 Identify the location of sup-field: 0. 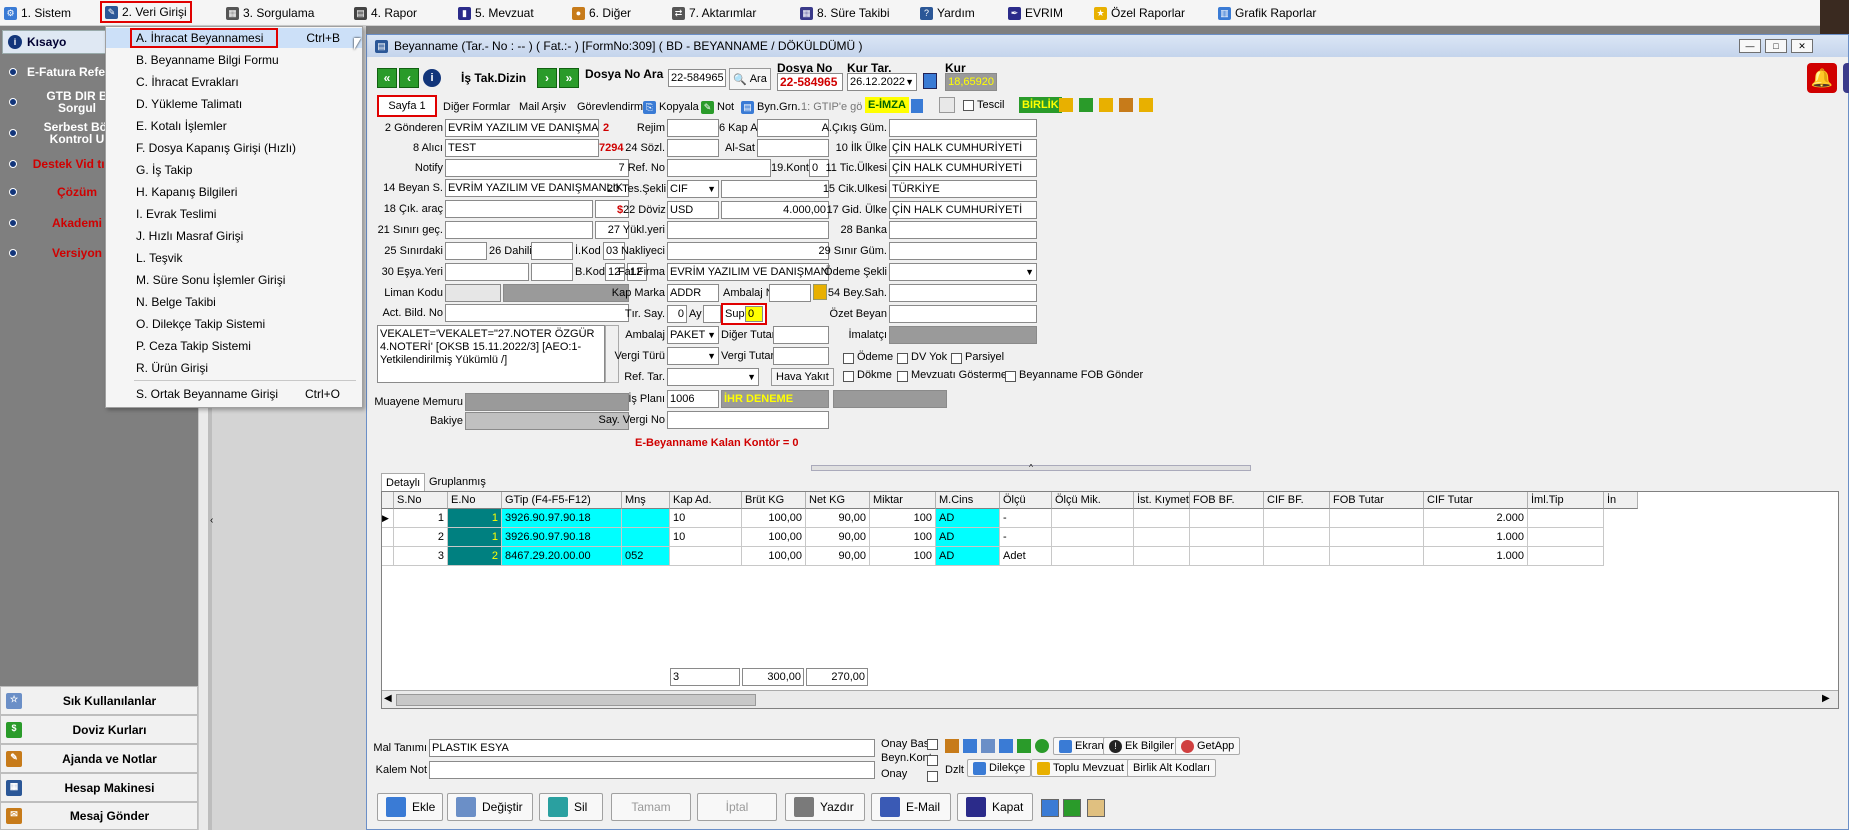
(754, 314).